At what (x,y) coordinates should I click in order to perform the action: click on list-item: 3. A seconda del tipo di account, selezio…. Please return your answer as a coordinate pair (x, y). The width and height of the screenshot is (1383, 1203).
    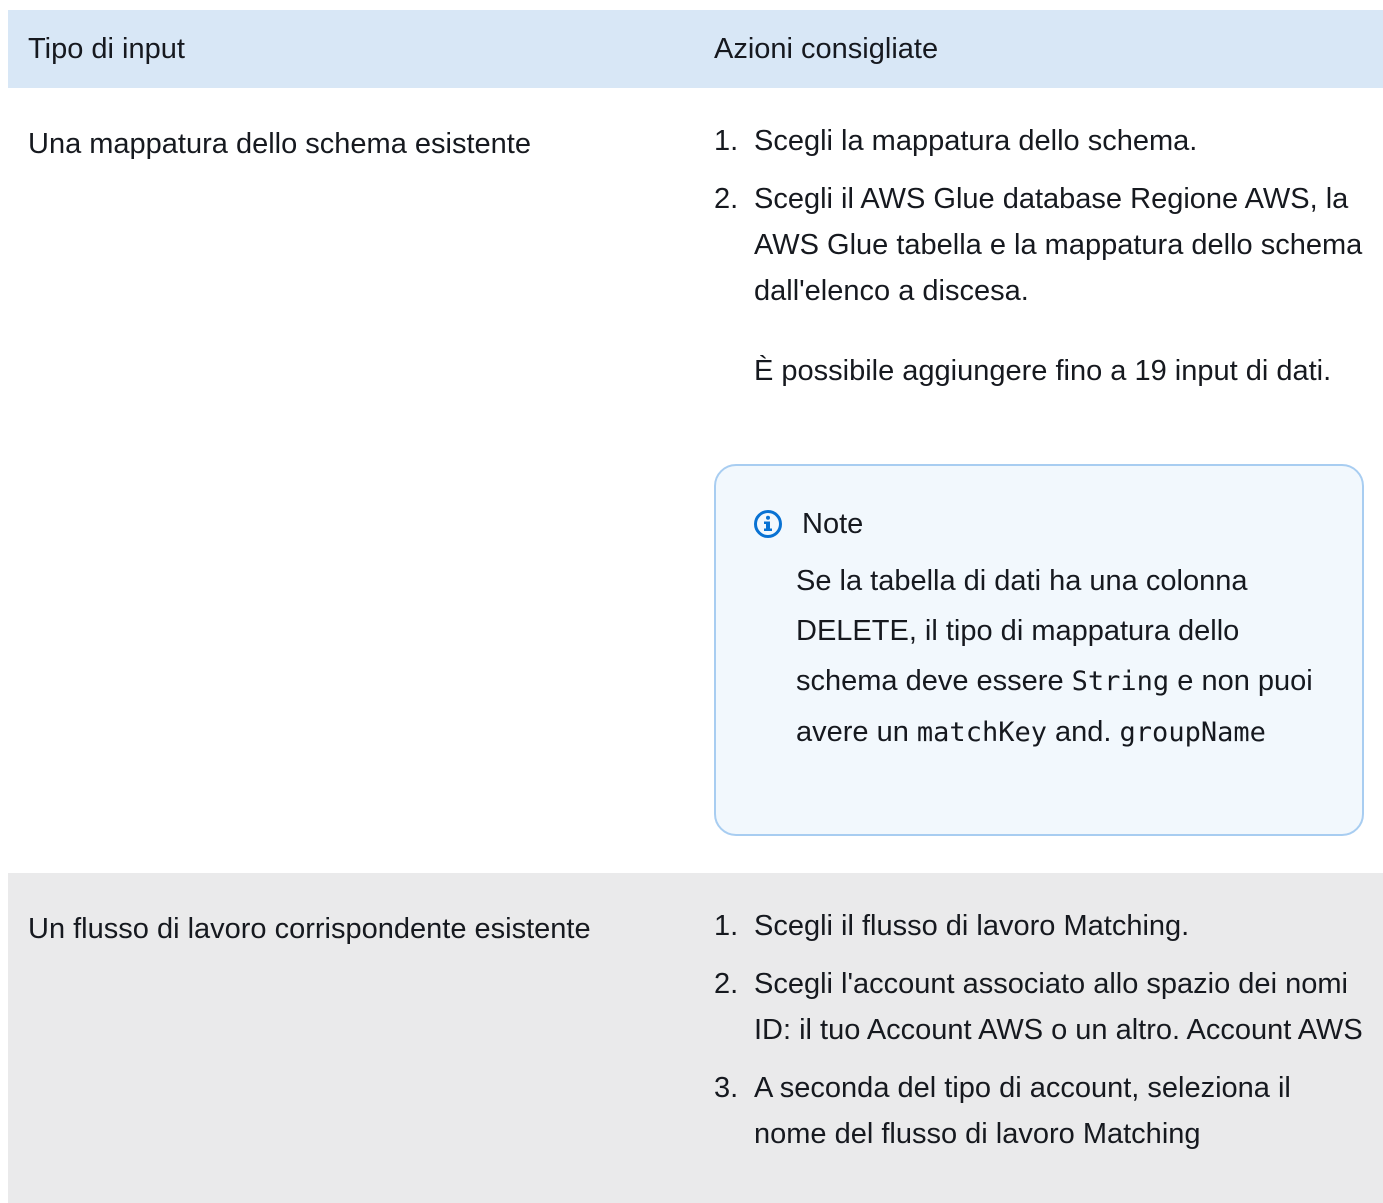
    Looking at the image, I should click on (1039, 1111).